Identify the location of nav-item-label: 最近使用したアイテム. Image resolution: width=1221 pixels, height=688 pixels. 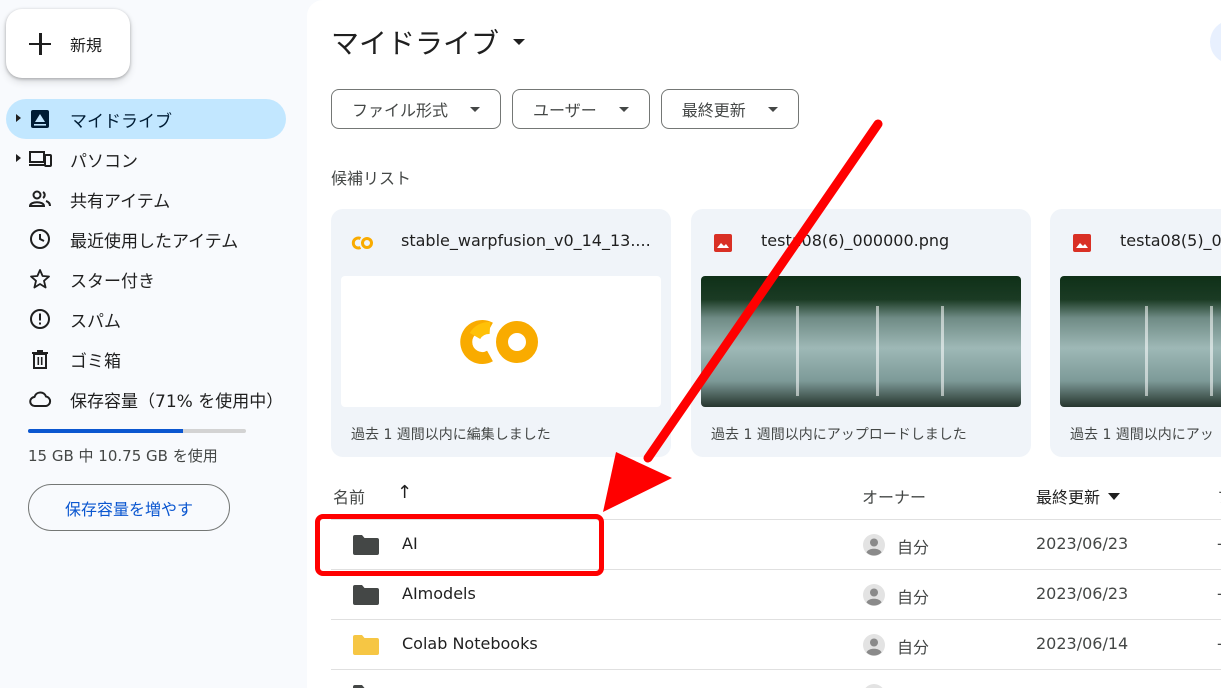
(154, 241).